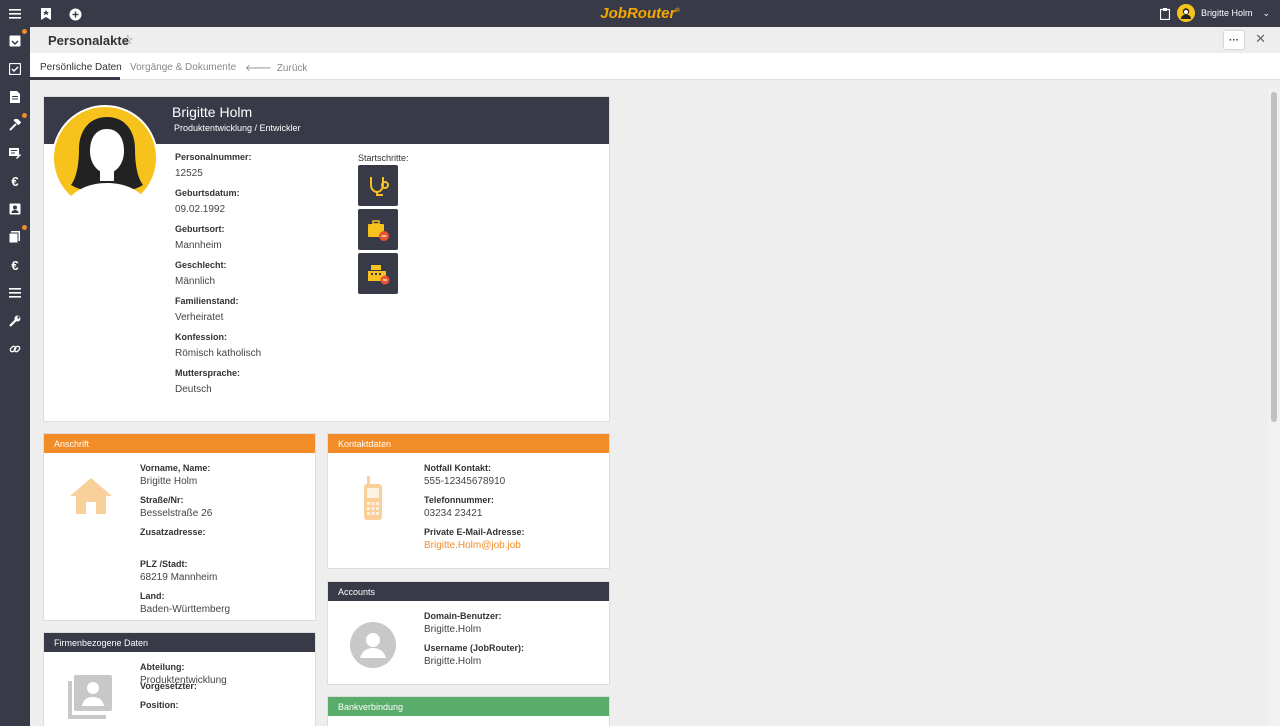  Describe the element at coordinates (459, 500) in the screenshot. I see `field-label: Telefonnummer:` at that location.